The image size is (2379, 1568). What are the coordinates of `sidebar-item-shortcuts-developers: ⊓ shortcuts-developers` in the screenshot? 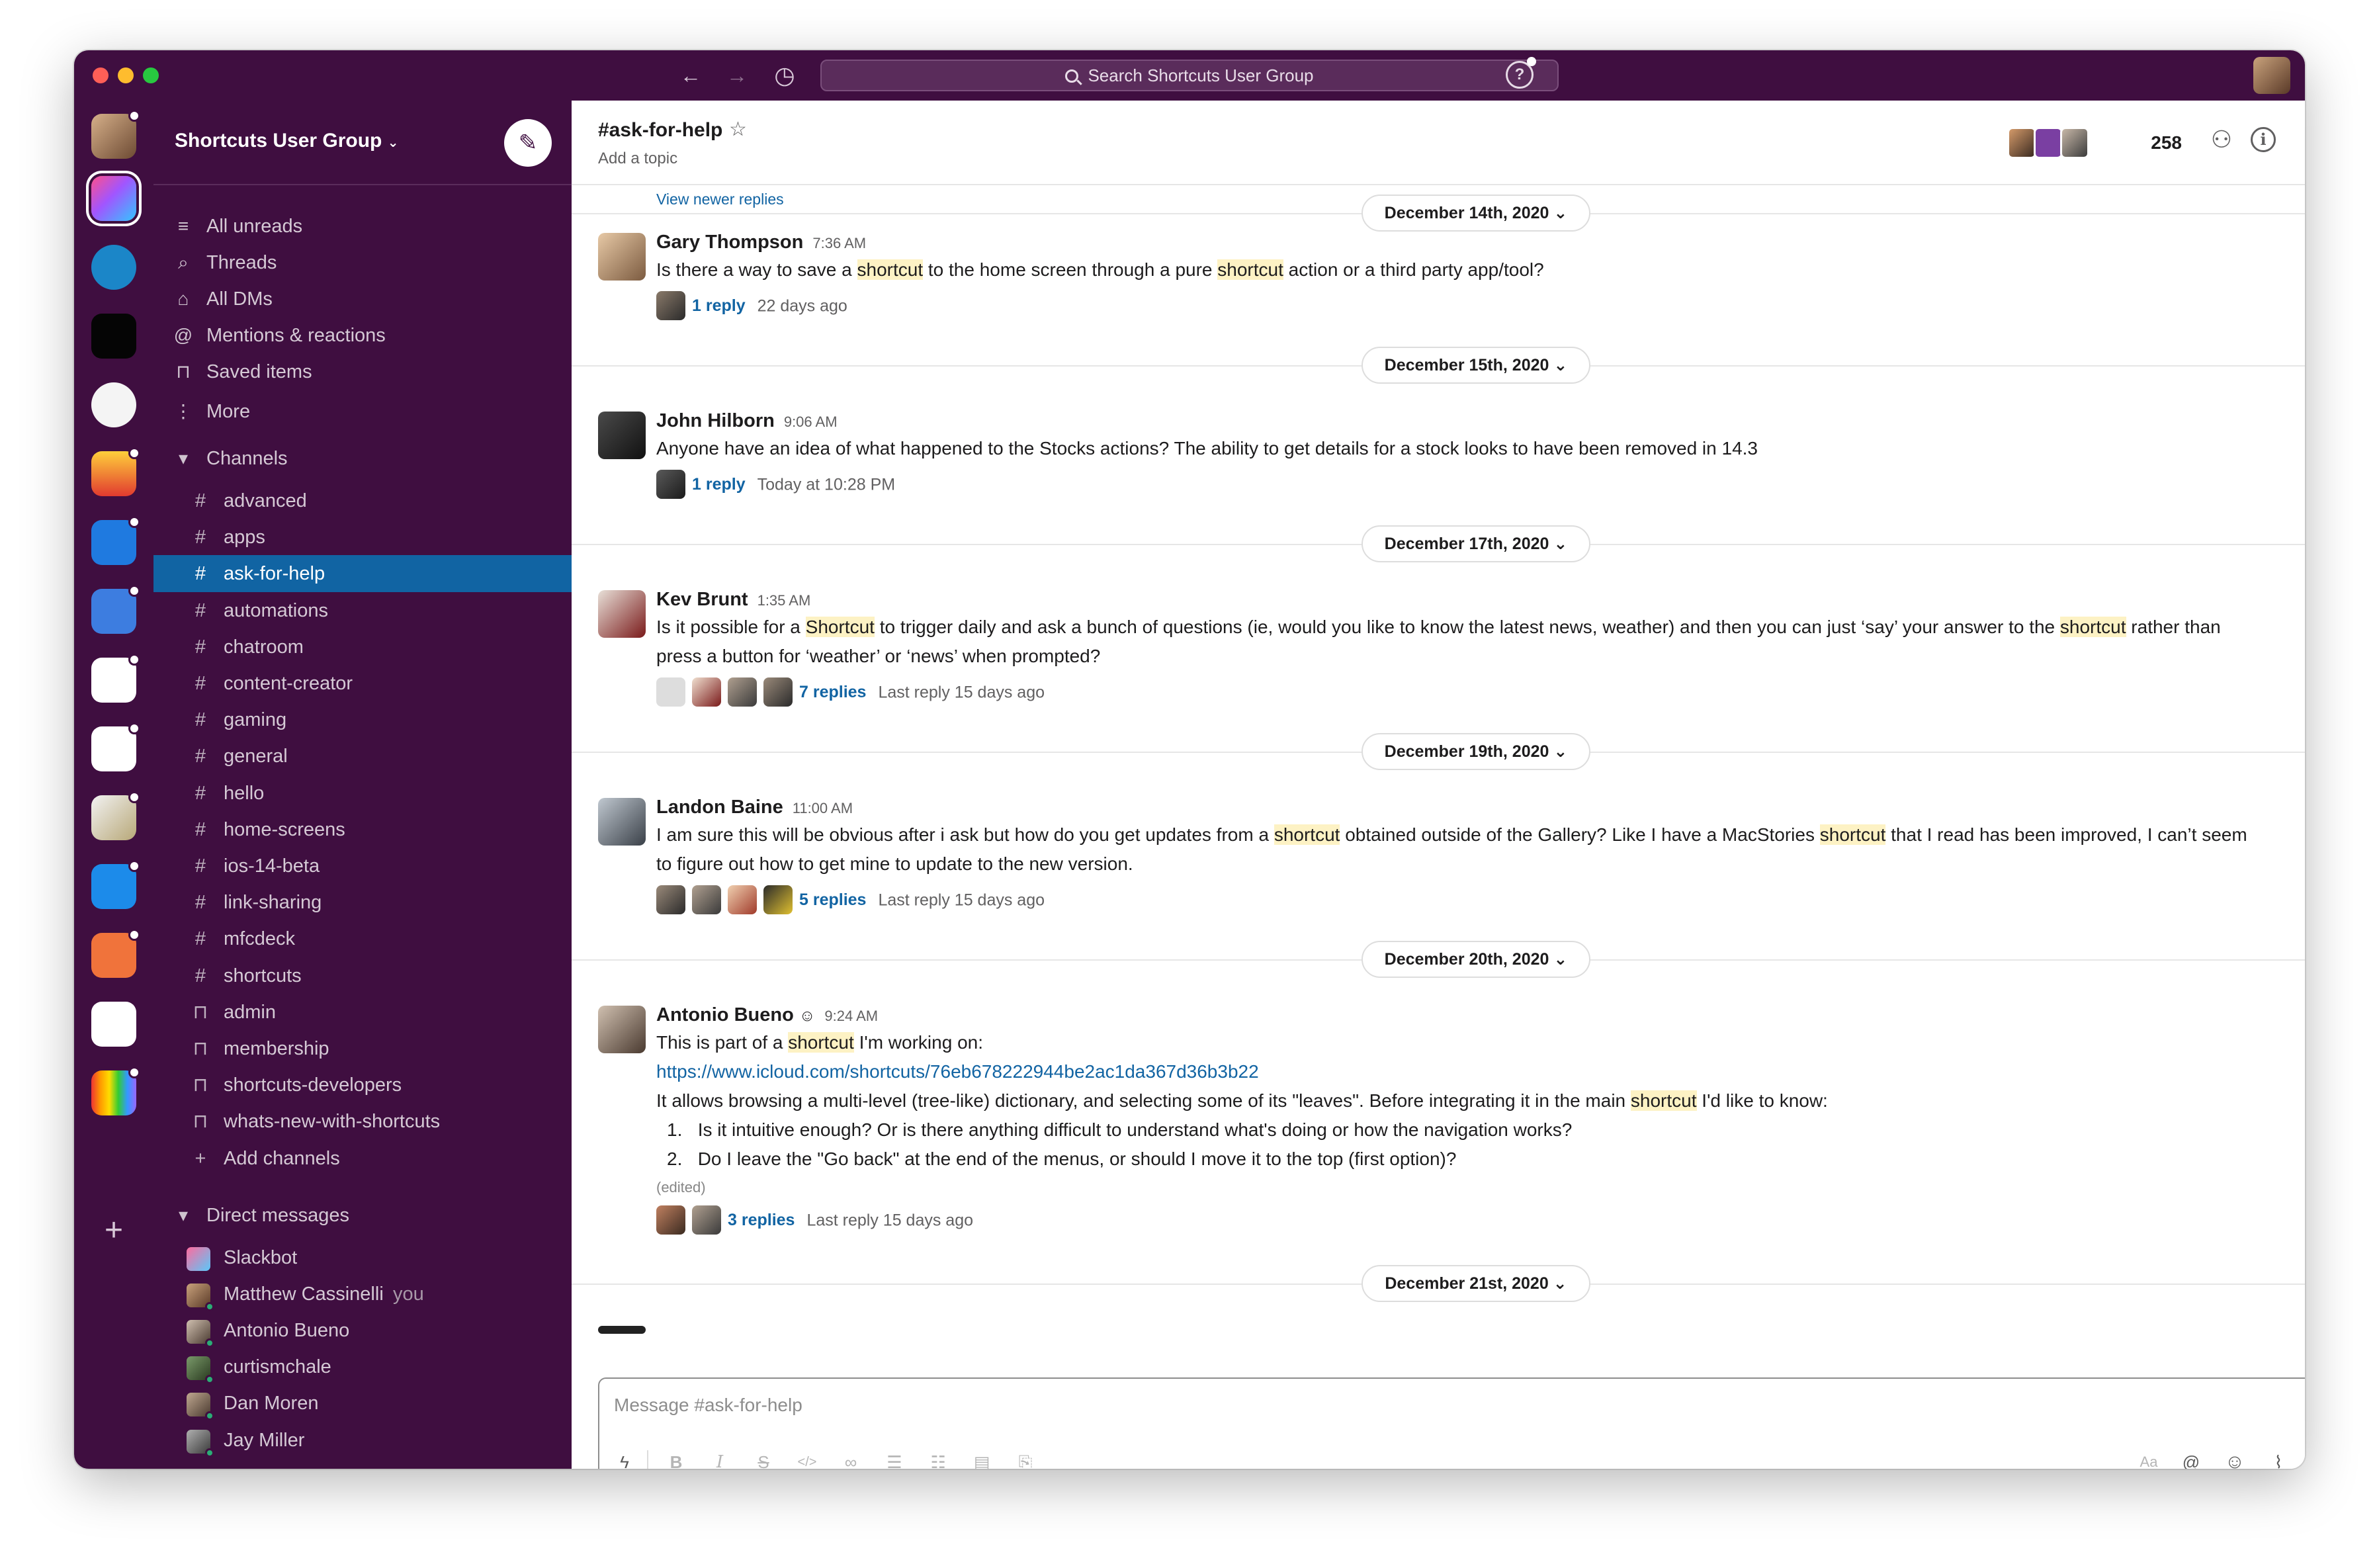 It's located at (362, 1086).